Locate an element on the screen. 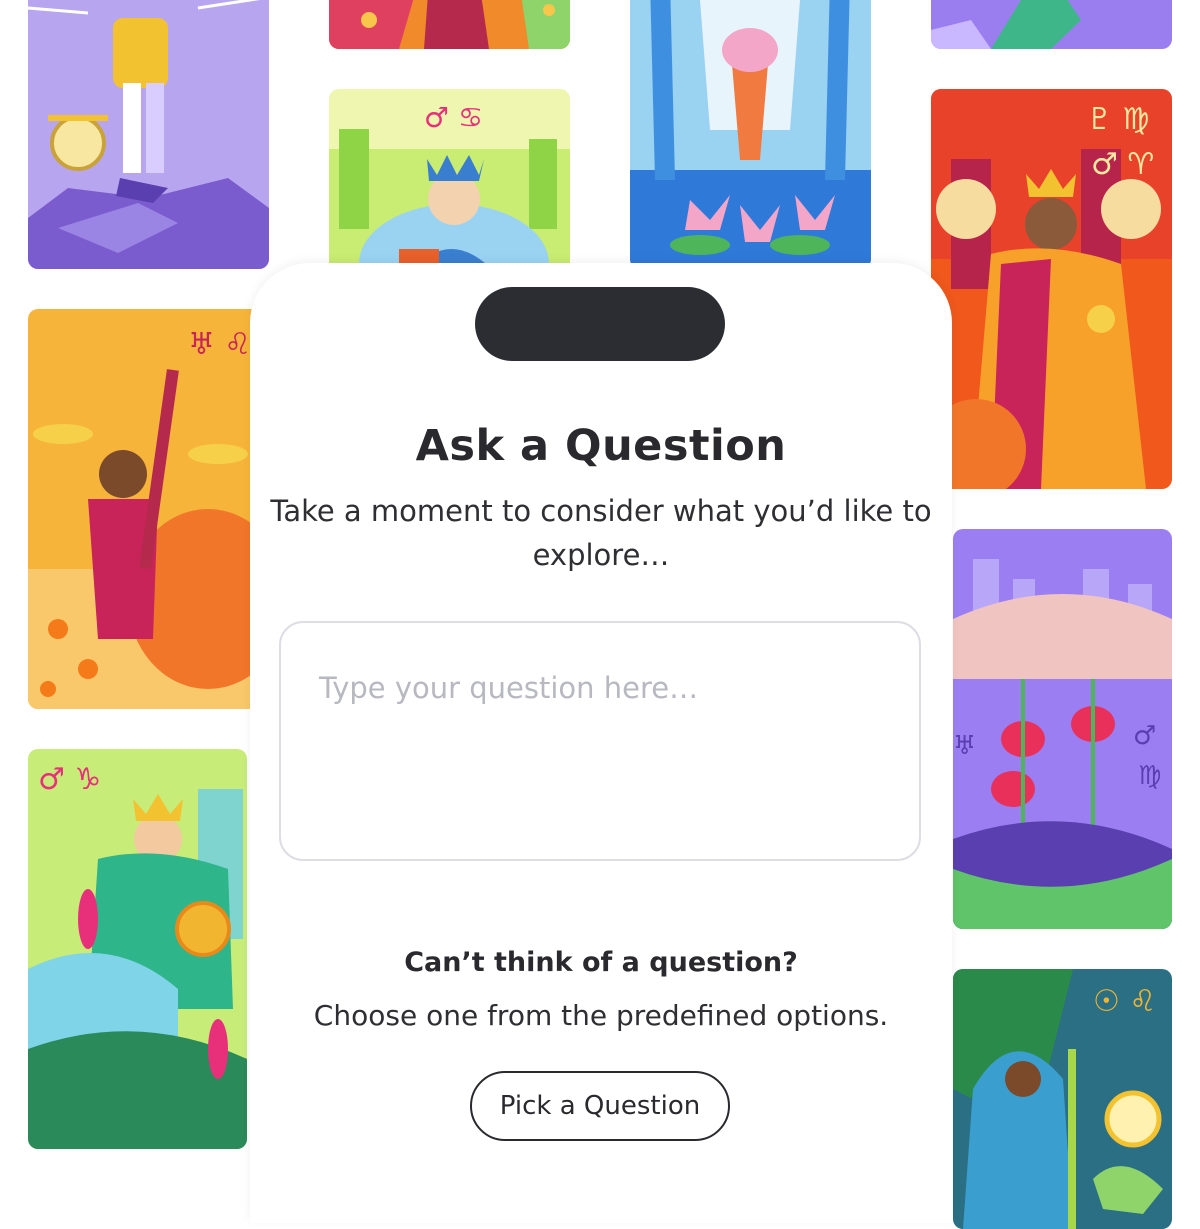 Image resolution: width=1200 pixels, height=1229 pixels. tarot-card-dancer is located at coordinates (148, 134).